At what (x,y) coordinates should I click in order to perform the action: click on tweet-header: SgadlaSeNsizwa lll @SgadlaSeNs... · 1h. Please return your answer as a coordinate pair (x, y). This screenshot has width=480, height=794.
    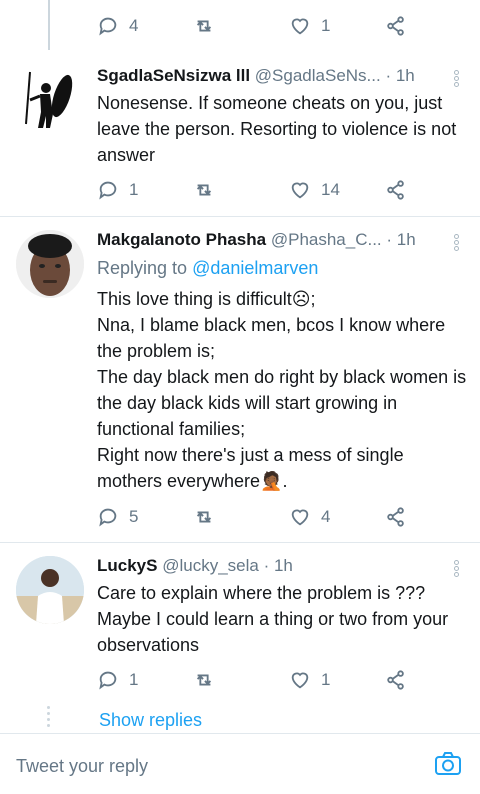
    Looking at the image, I should click on (273, 79).